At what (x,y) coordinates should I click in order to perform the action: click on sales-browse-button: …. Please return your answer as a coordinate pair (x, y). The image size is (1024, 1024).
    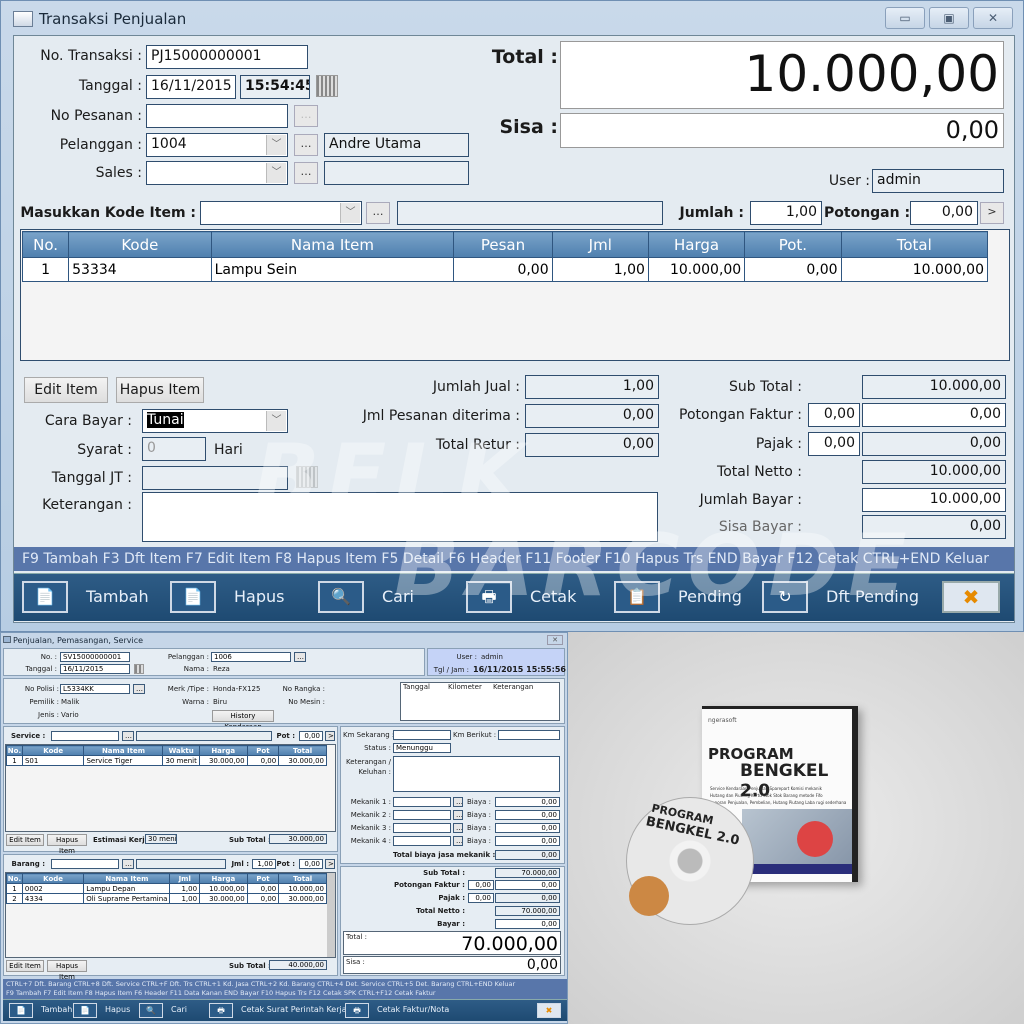
    Looking at the image, I should click on (306, 173).